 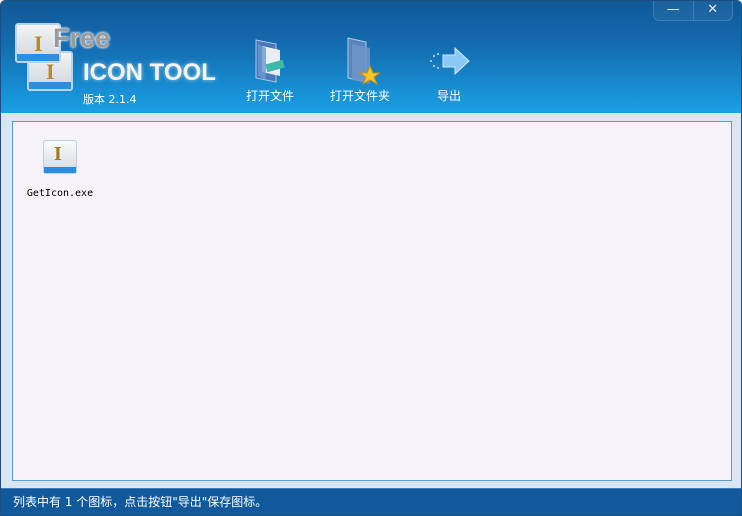 I want to click on open-file-button: 打开文件, so click(x=270, y=69).